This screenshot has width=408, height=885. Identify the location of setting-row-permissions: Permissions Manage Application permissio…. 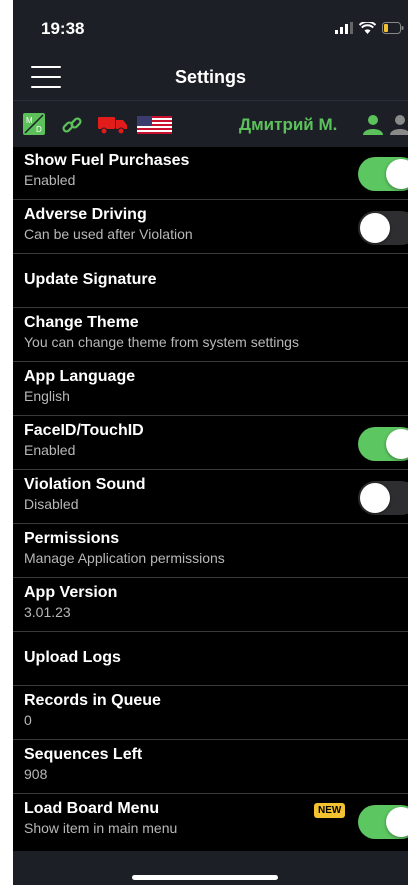
(210, 551).